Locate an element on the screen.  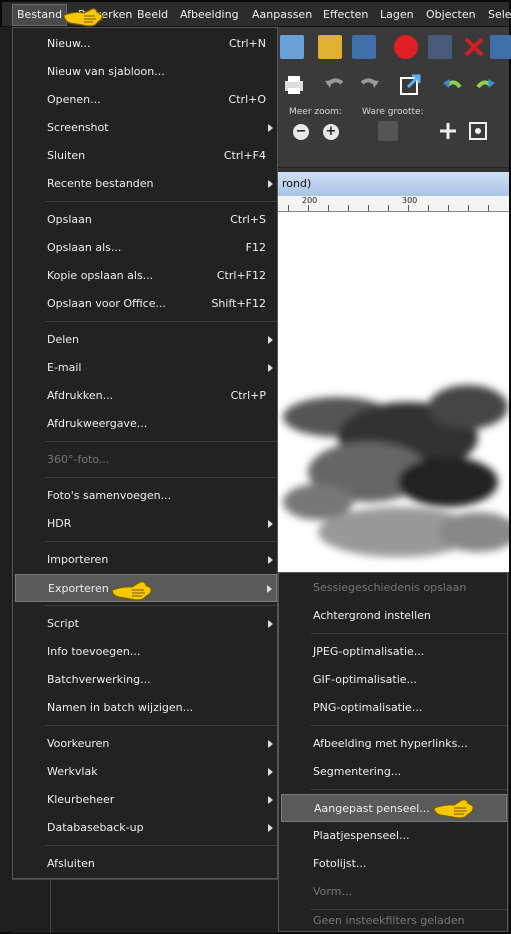
toolbar: Meer zoom: Ware grootte: − + is located at coordinates (394, 97).